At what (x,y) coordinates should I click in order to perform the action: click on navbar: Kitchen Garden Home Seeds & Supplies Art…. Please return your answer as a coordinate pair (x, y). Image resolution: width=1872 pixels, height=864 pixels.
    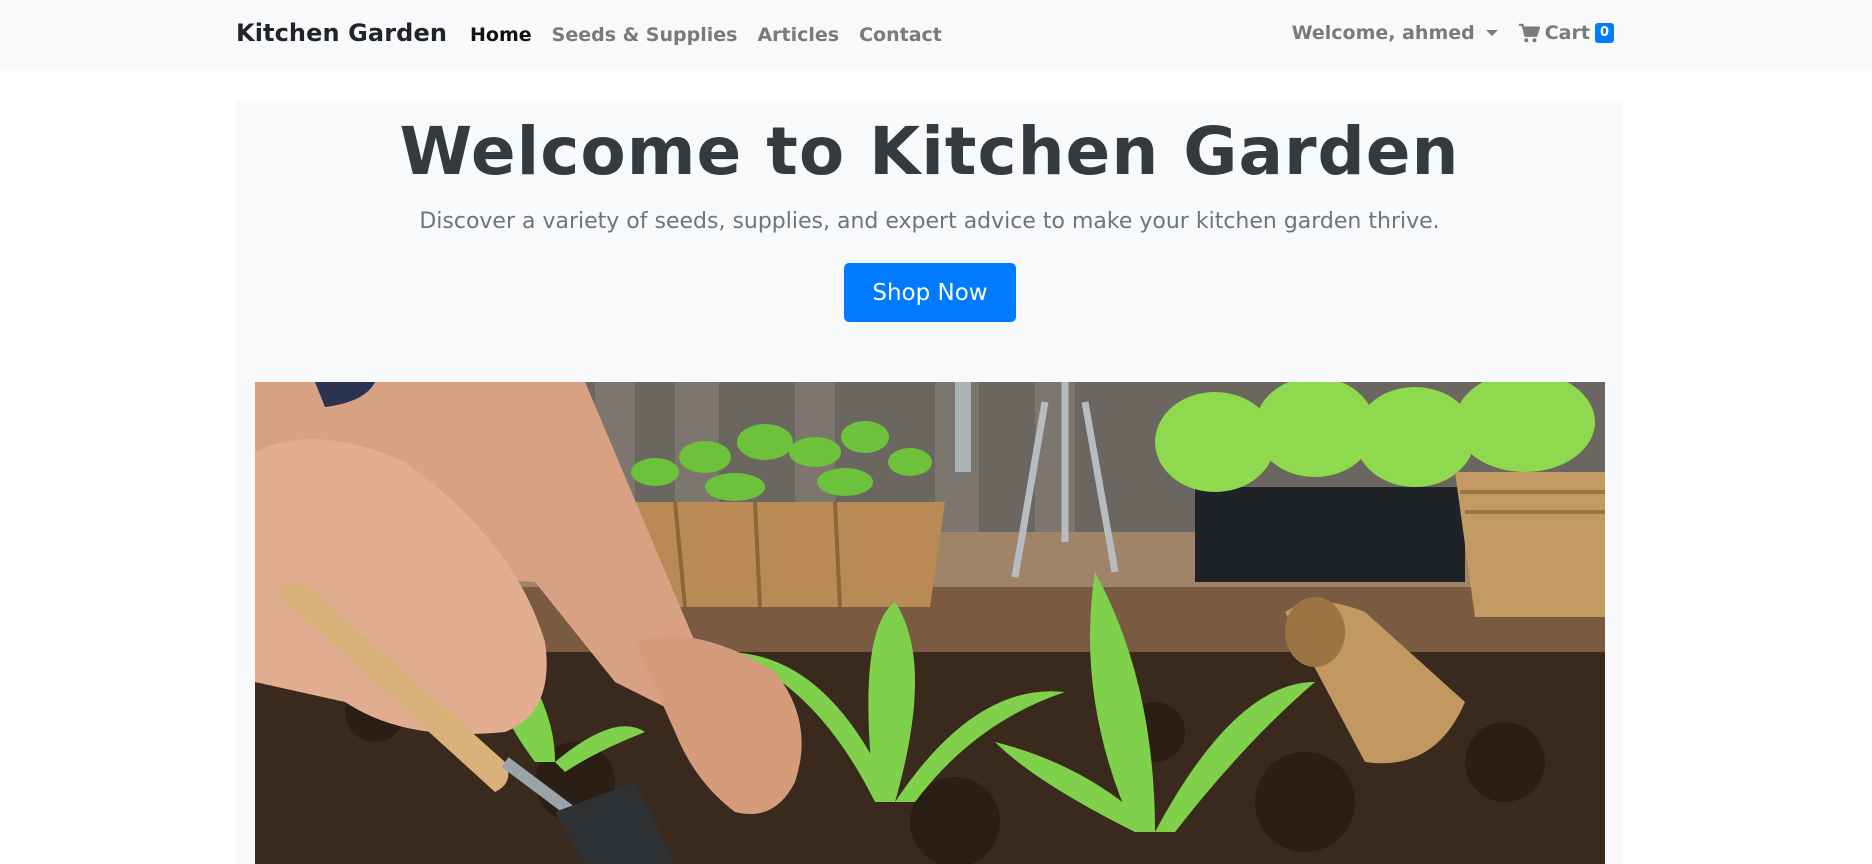
    Looking at the image, I should click on (936, 35).